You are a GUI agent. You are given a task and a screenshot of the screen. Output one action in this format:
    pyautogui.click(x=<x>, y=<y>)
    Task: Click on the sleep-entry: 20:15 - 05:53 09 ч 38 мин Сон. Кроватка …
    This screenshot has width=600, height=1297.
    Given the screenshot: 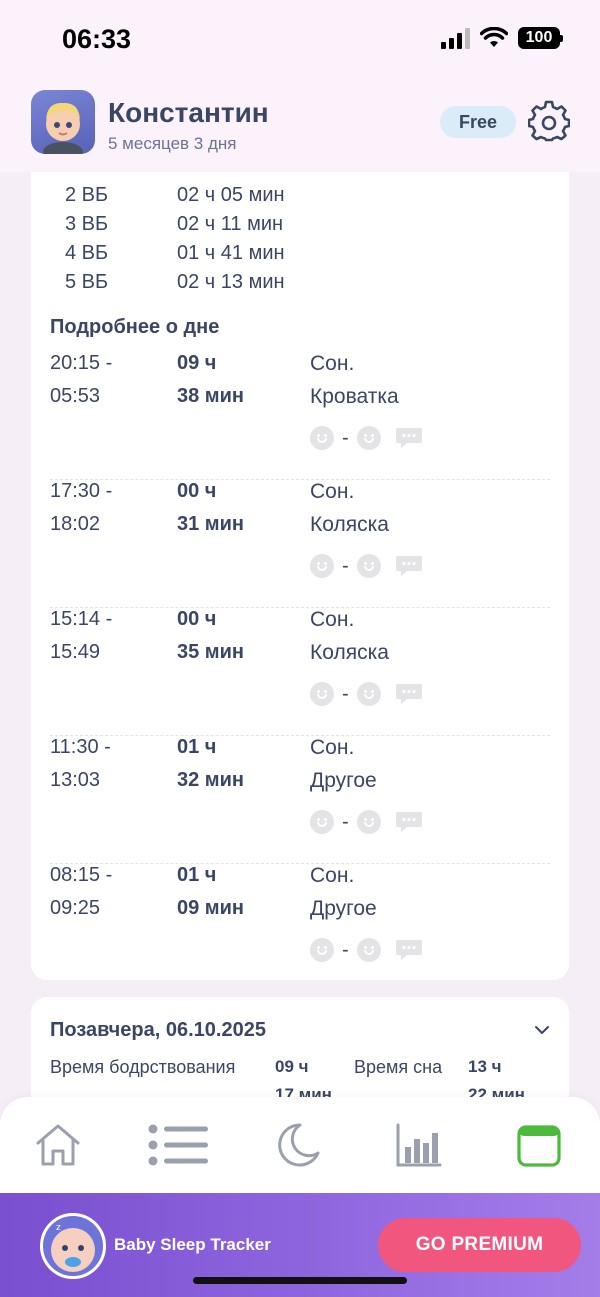 What is the action you would take?
    pyautogui.click(x=300, y=416)
    